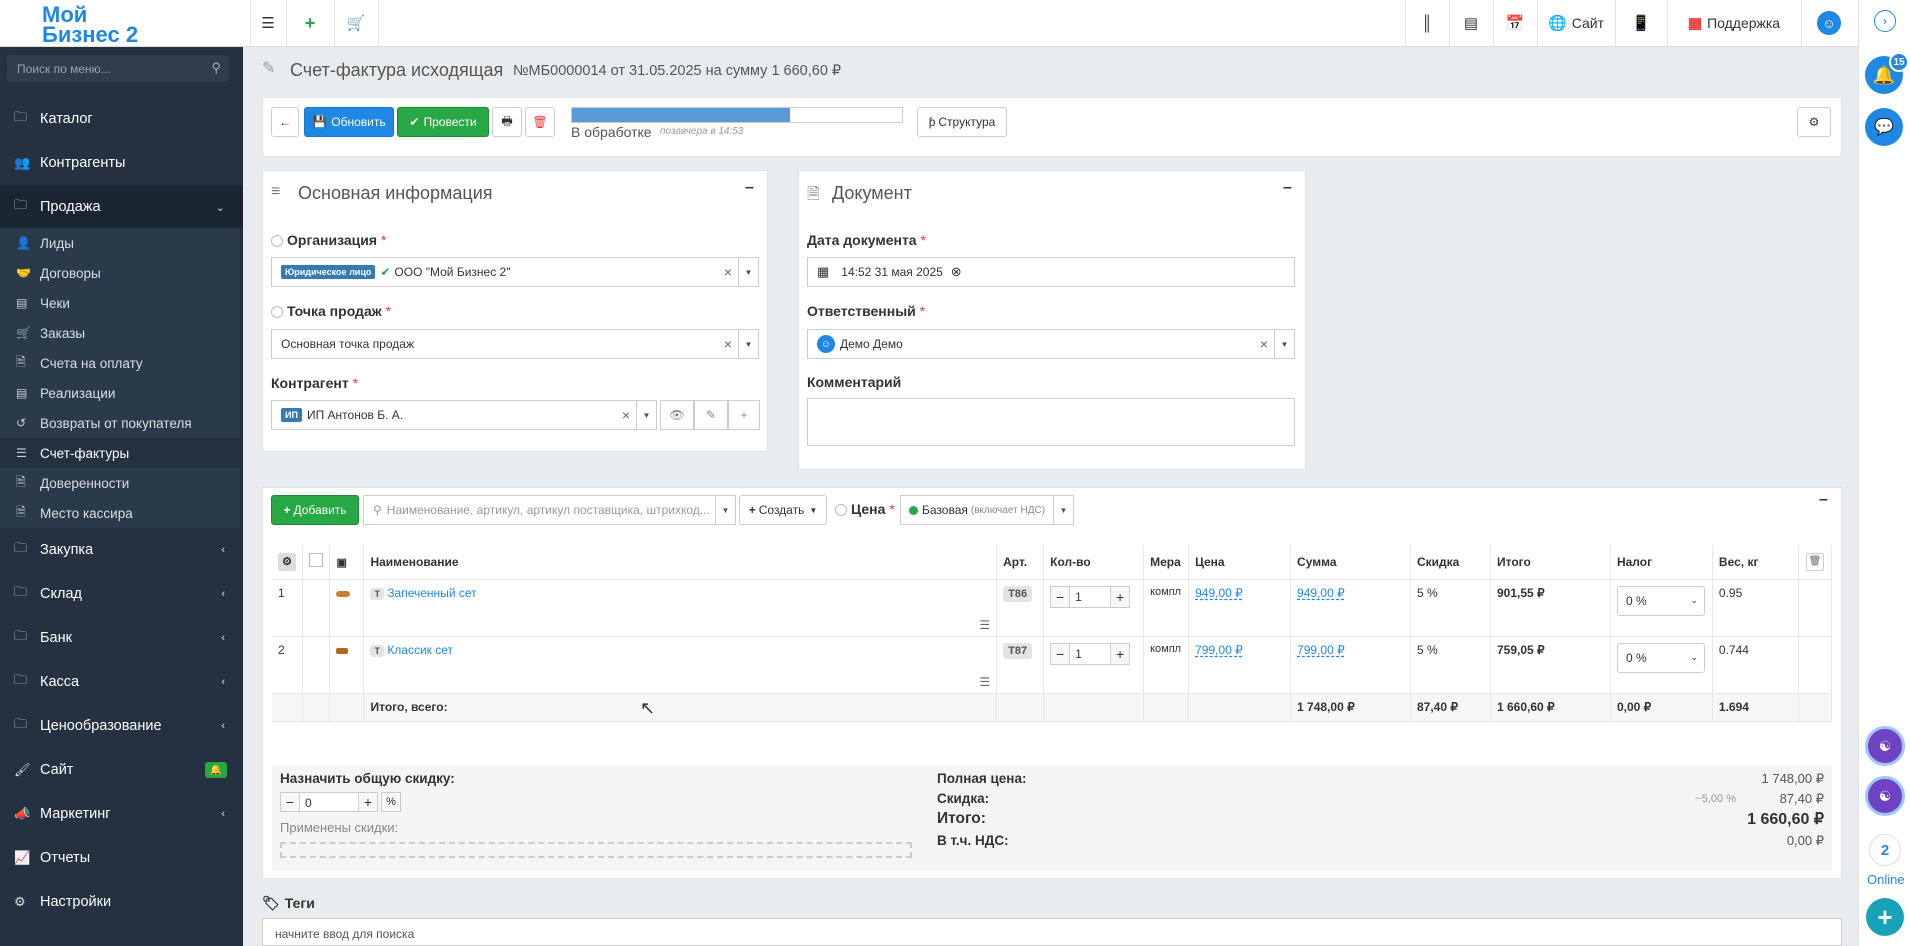 This screenshot has height=946, width=1910. I want to click on view-contractor-button: 👁, so click(677, 415).